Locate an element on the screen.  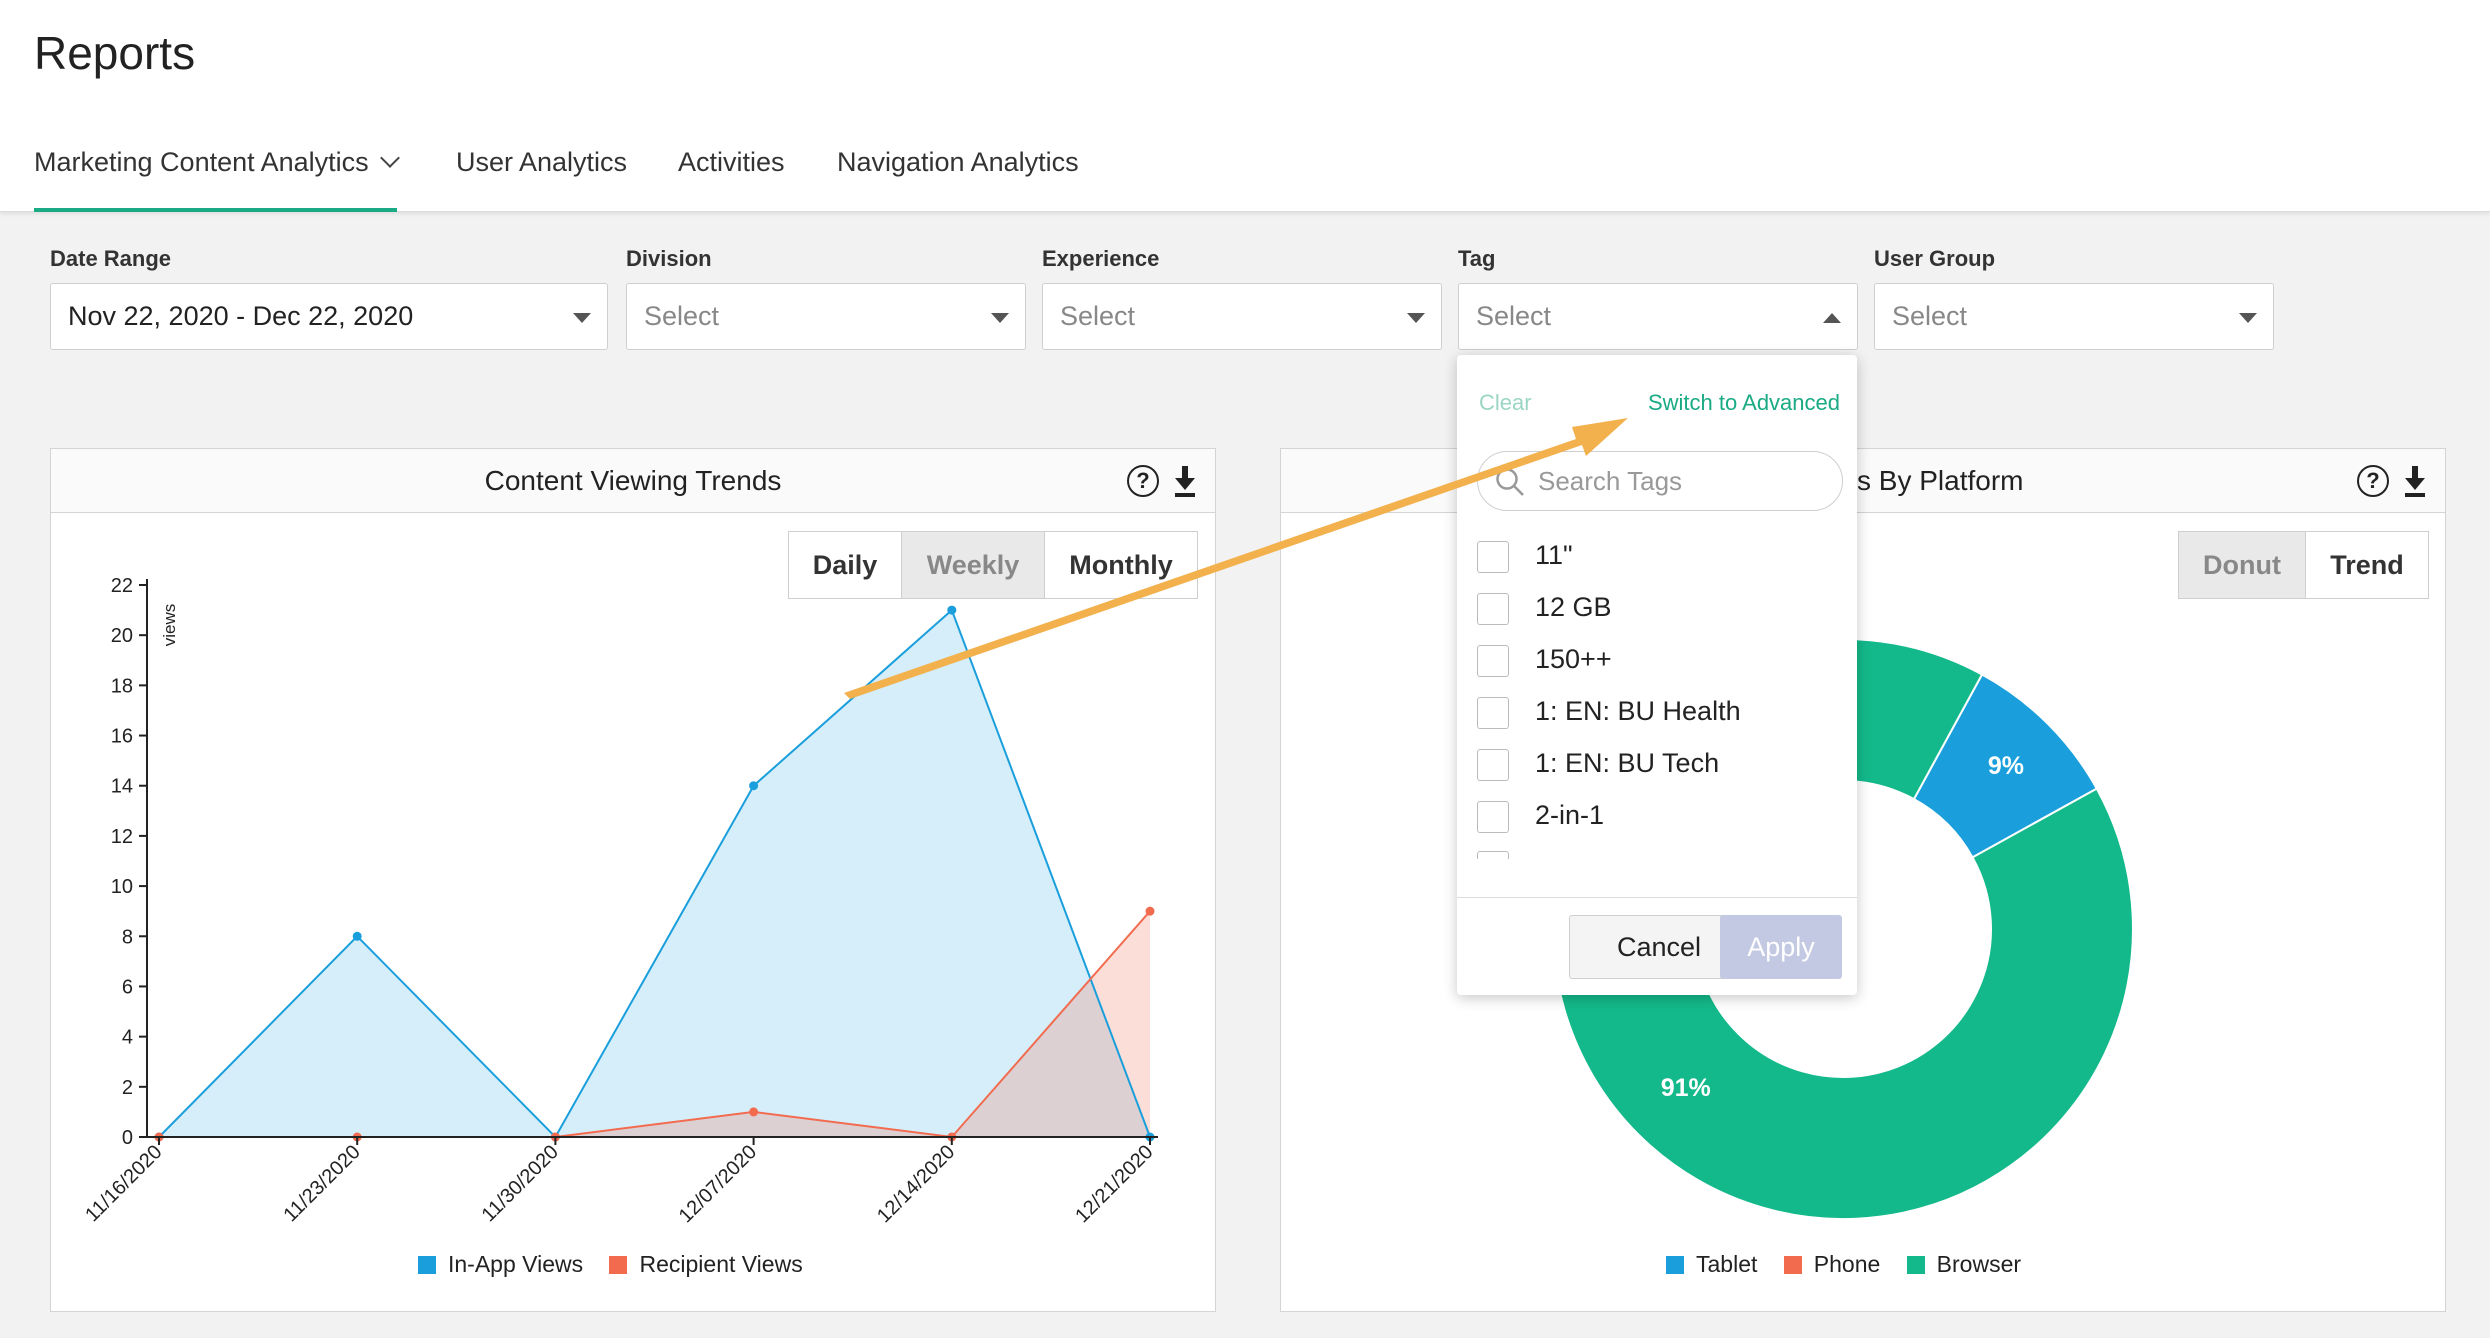
tag-option-partial is located at coordinates (1494, 855).